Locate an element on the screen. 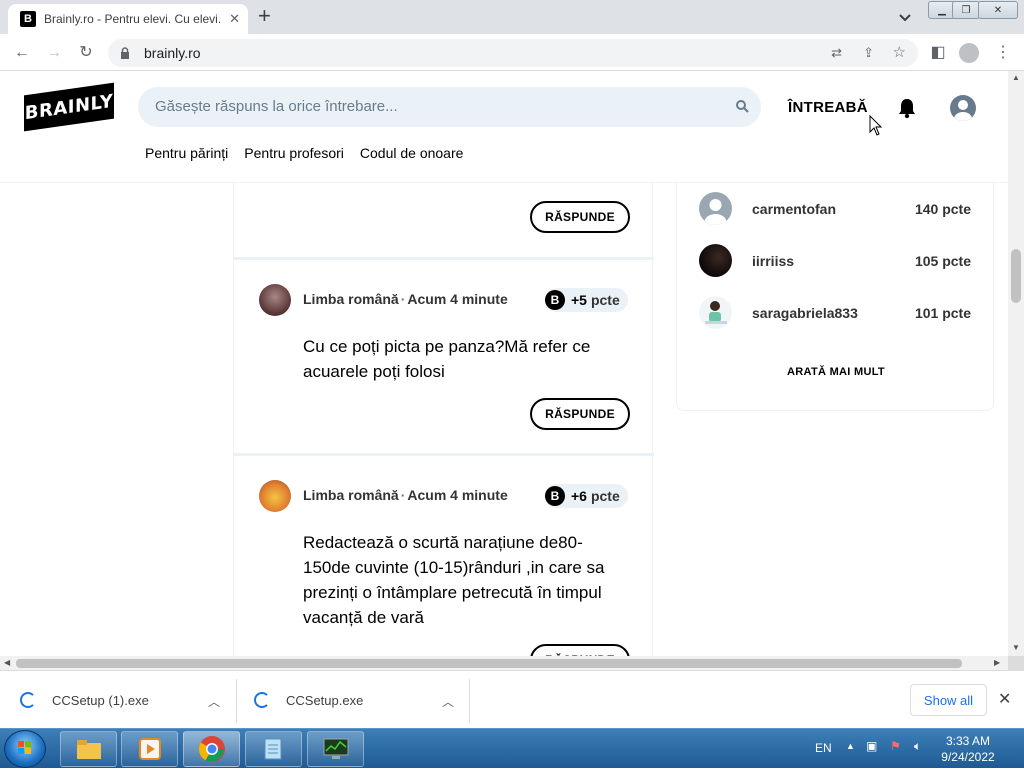  windows-logo-icon is located at coordinates (24, 747).